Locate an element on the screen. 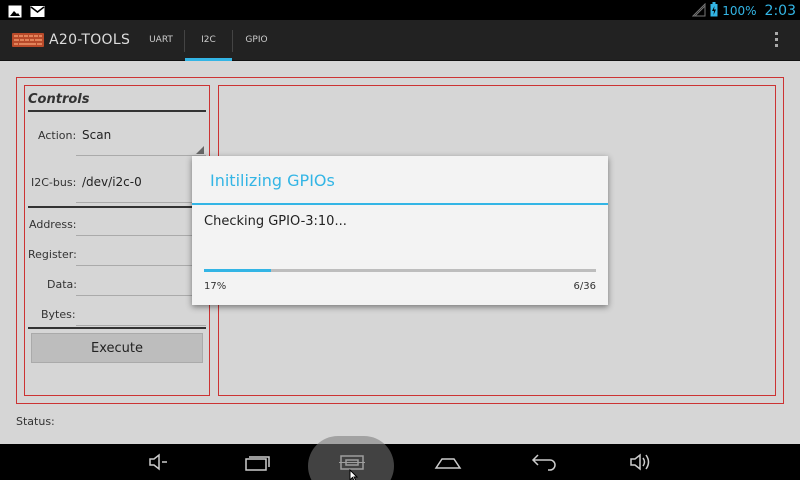  progress-percent: 17% is located at coordinates (215, 286).